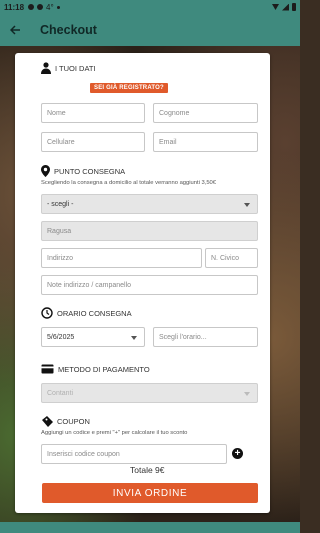  I want to click on surname-field: Cognome, so click(205, 113).